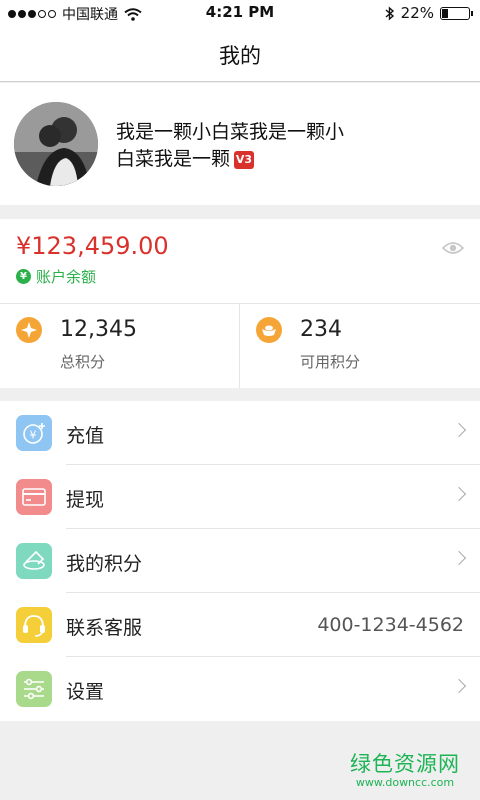 The width and height of the screenshot is (480, 800). What do you see at coordinates (240, 13) in the screenshot?
I see `status-bar: 中国联通 4:21 PM 22%` at bounding box center [240, 13].